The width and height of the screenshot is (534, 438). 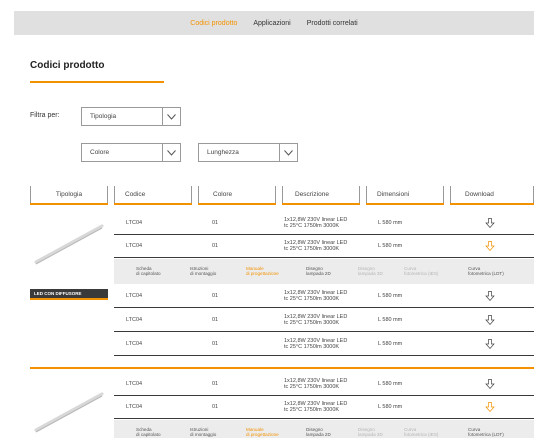 I want to click on product-image, so click(x=69, y=243).